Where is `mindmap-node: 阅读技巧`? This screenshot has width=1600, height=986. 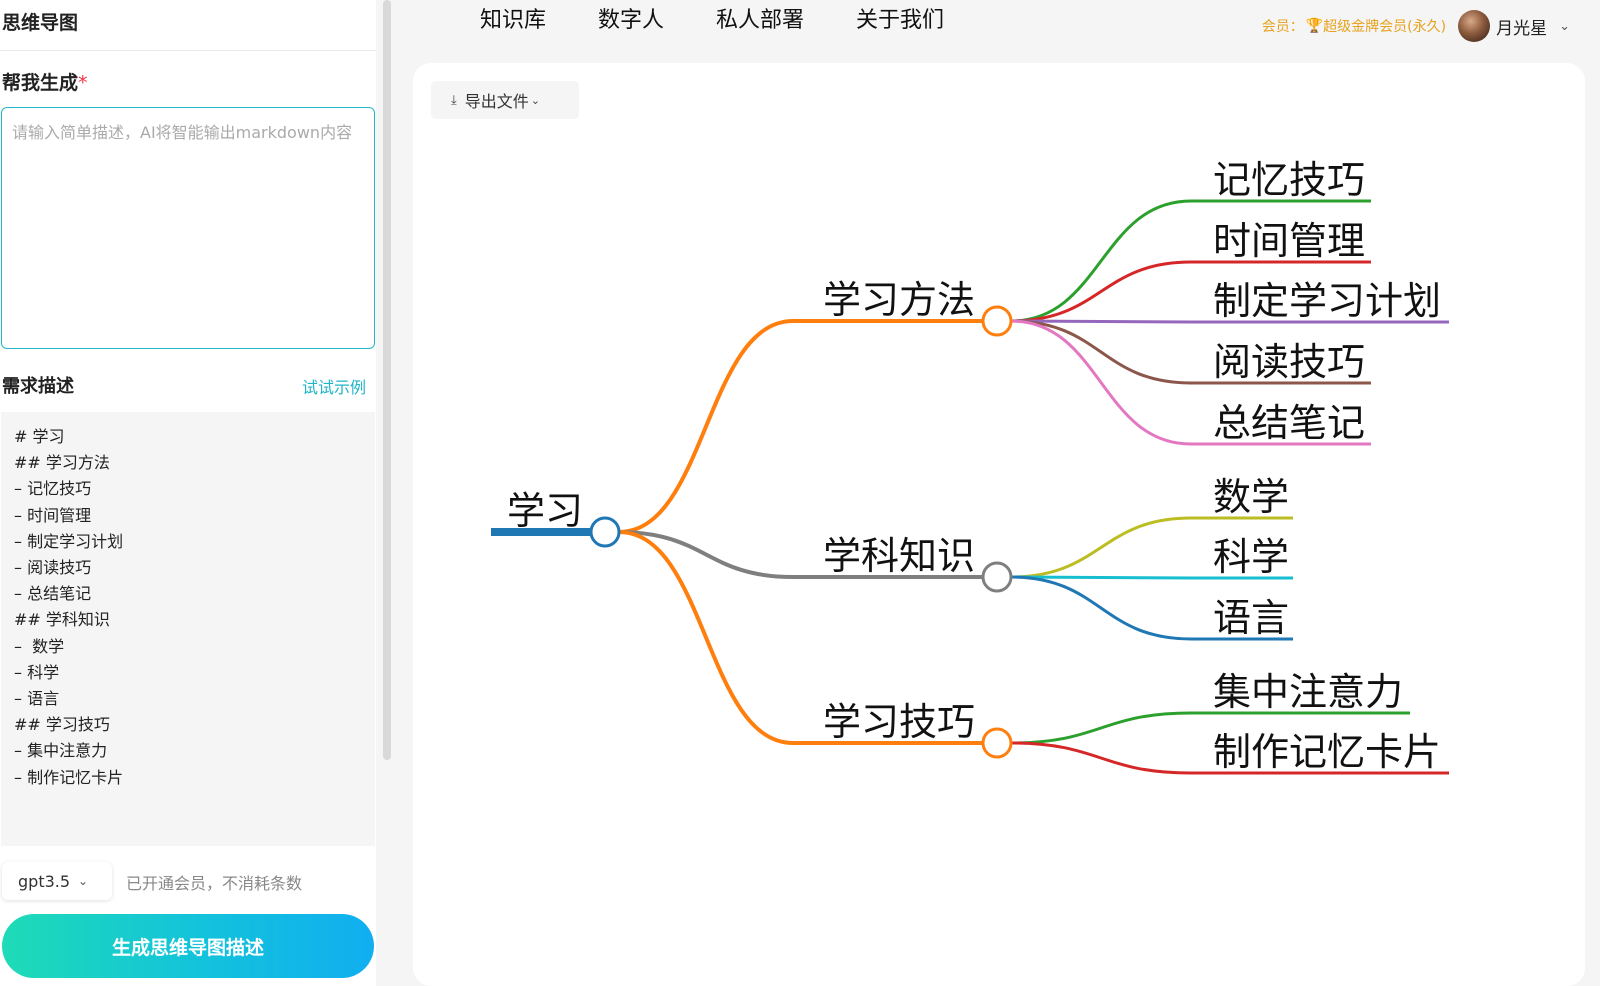 mindmap-node: 阅读技巧 is located at coordinates (1289, 362).